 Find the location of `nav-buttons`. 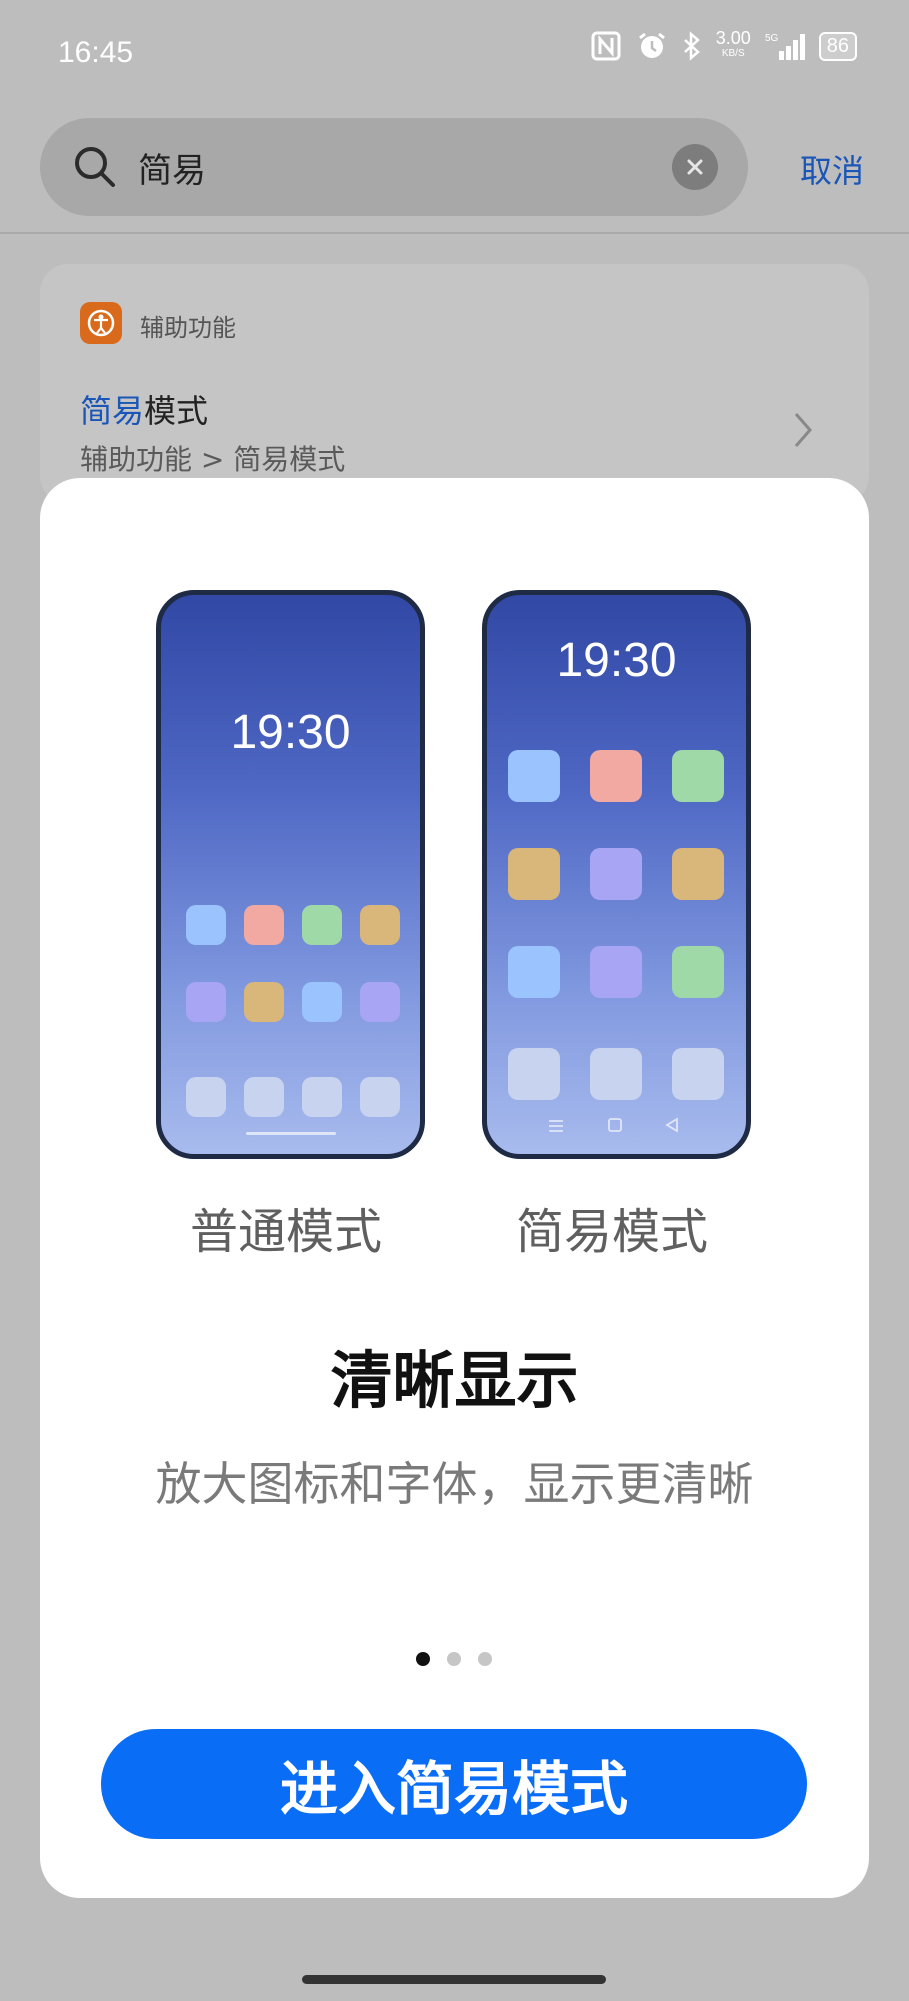

nav-buttons is located at coordinates (613, 1125).